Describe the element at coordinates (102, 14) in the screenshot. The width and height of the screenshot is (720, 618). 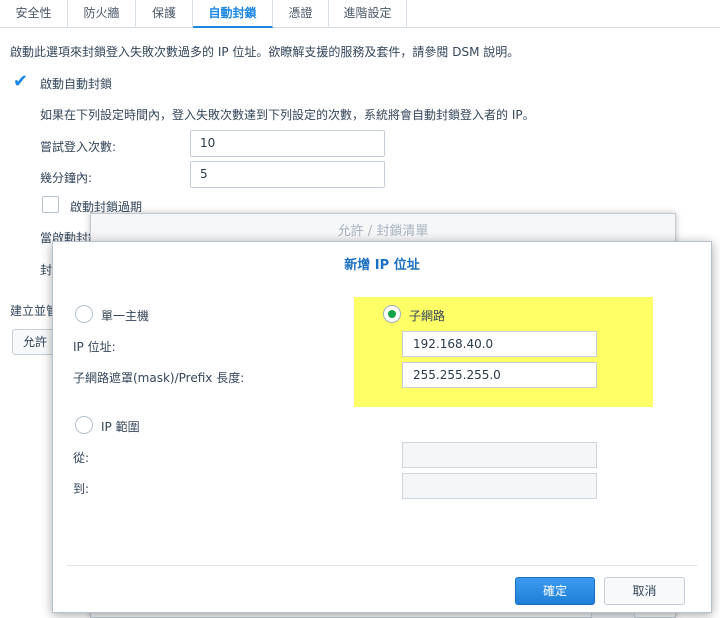
I see `tab-firewall: 防火牆` at that location.